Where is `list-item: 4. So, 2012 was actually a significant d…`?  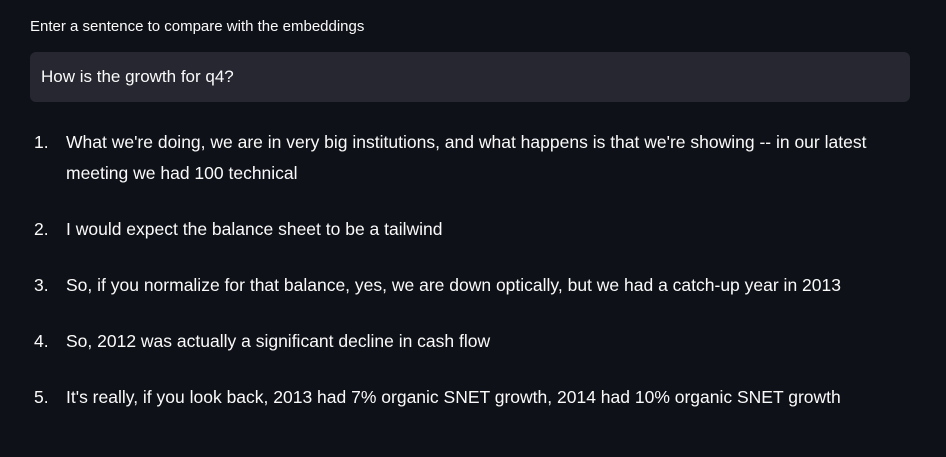
list-item: 4. So, 2012 was actually a significant d… is located at coordinates (475, 341).